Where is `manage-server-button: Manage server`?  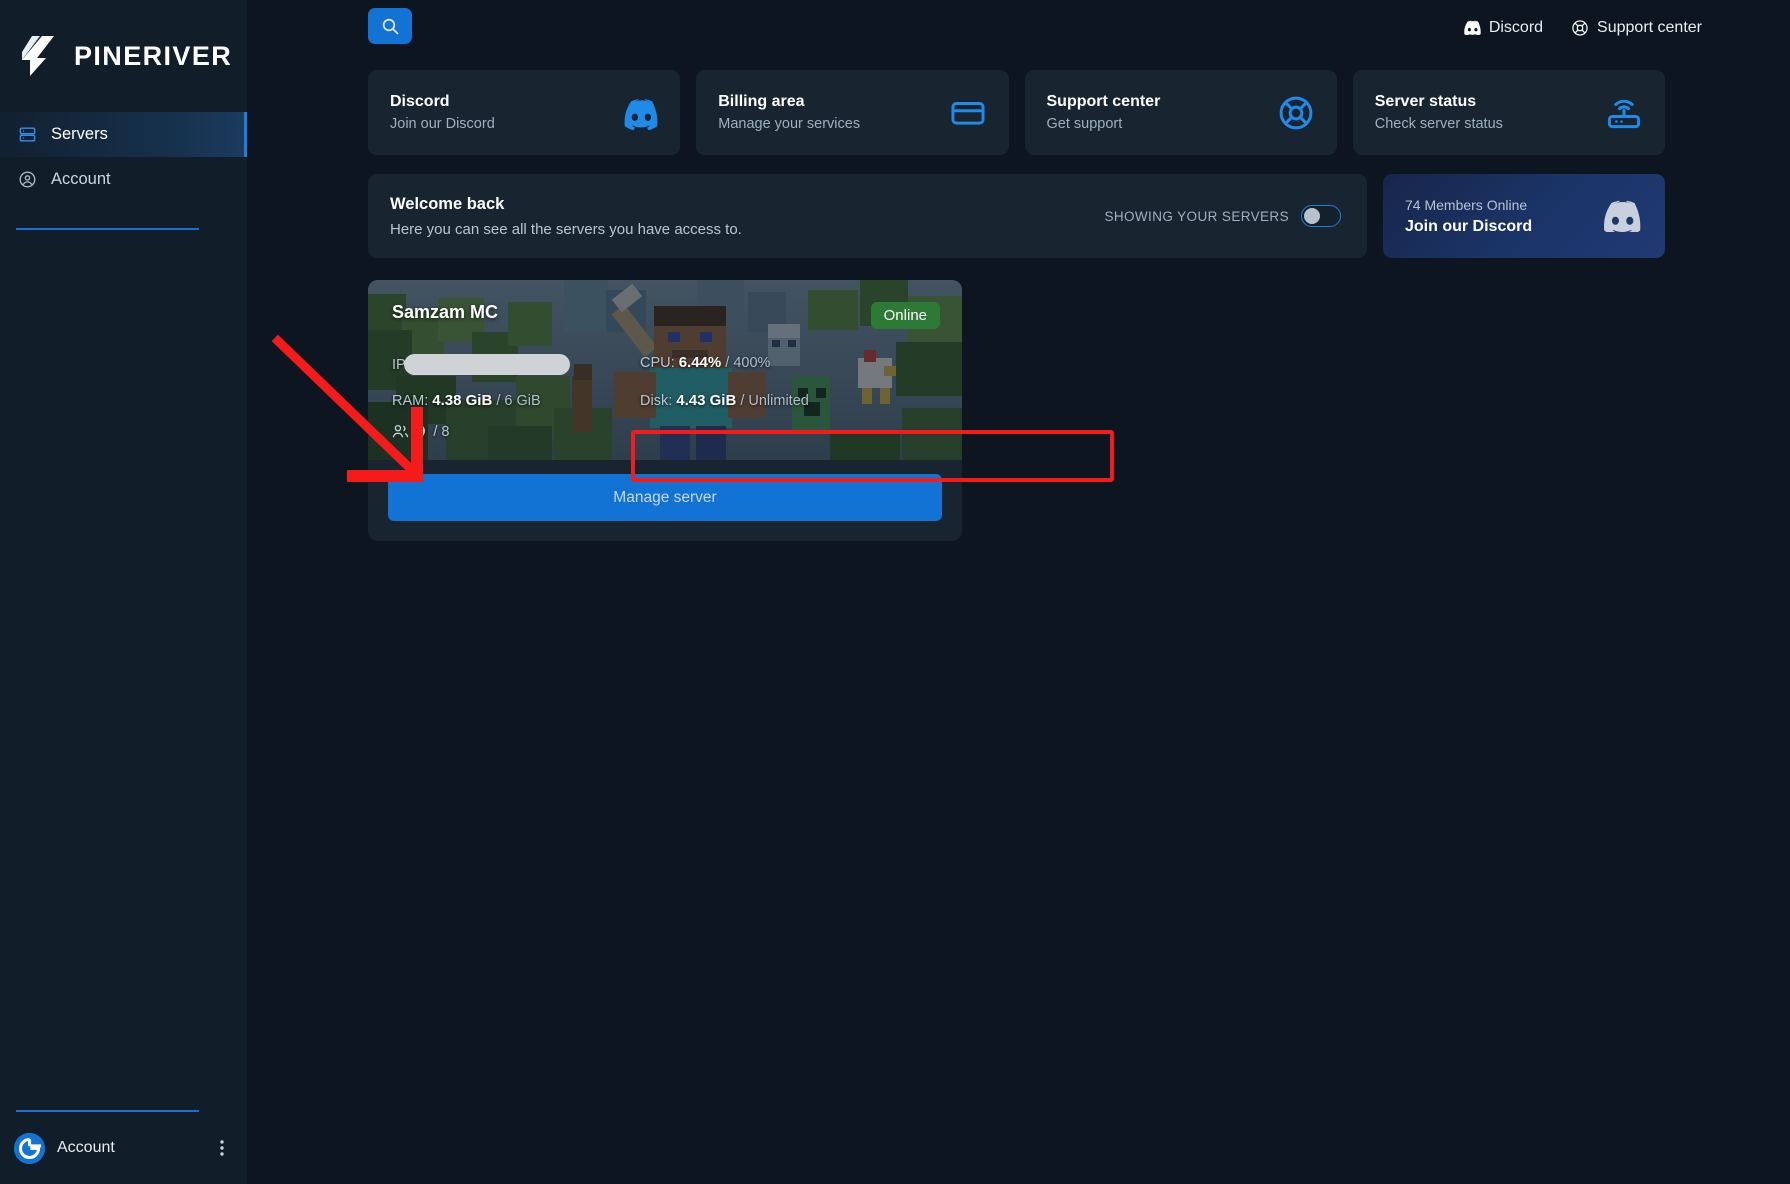
manage-server-button: Manage server is located at coordinates (665, 497).